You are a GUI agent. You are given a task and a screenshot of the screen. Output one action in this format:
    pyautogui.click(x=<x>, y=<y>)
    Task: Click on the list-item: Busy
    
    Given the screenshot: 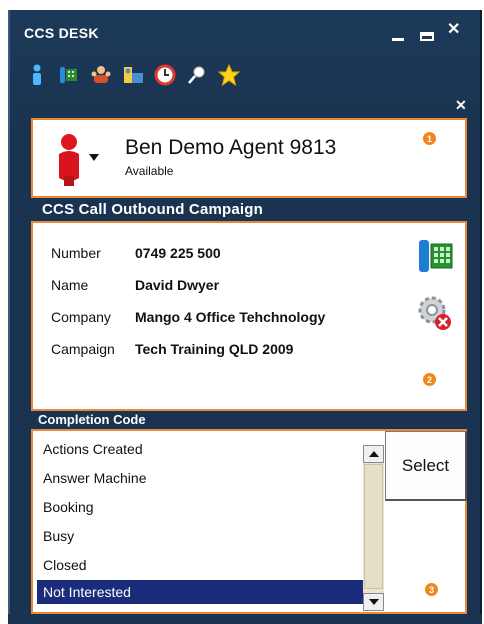 What is the action you would take?
    pyautogui.click(x=200, y=536)
    